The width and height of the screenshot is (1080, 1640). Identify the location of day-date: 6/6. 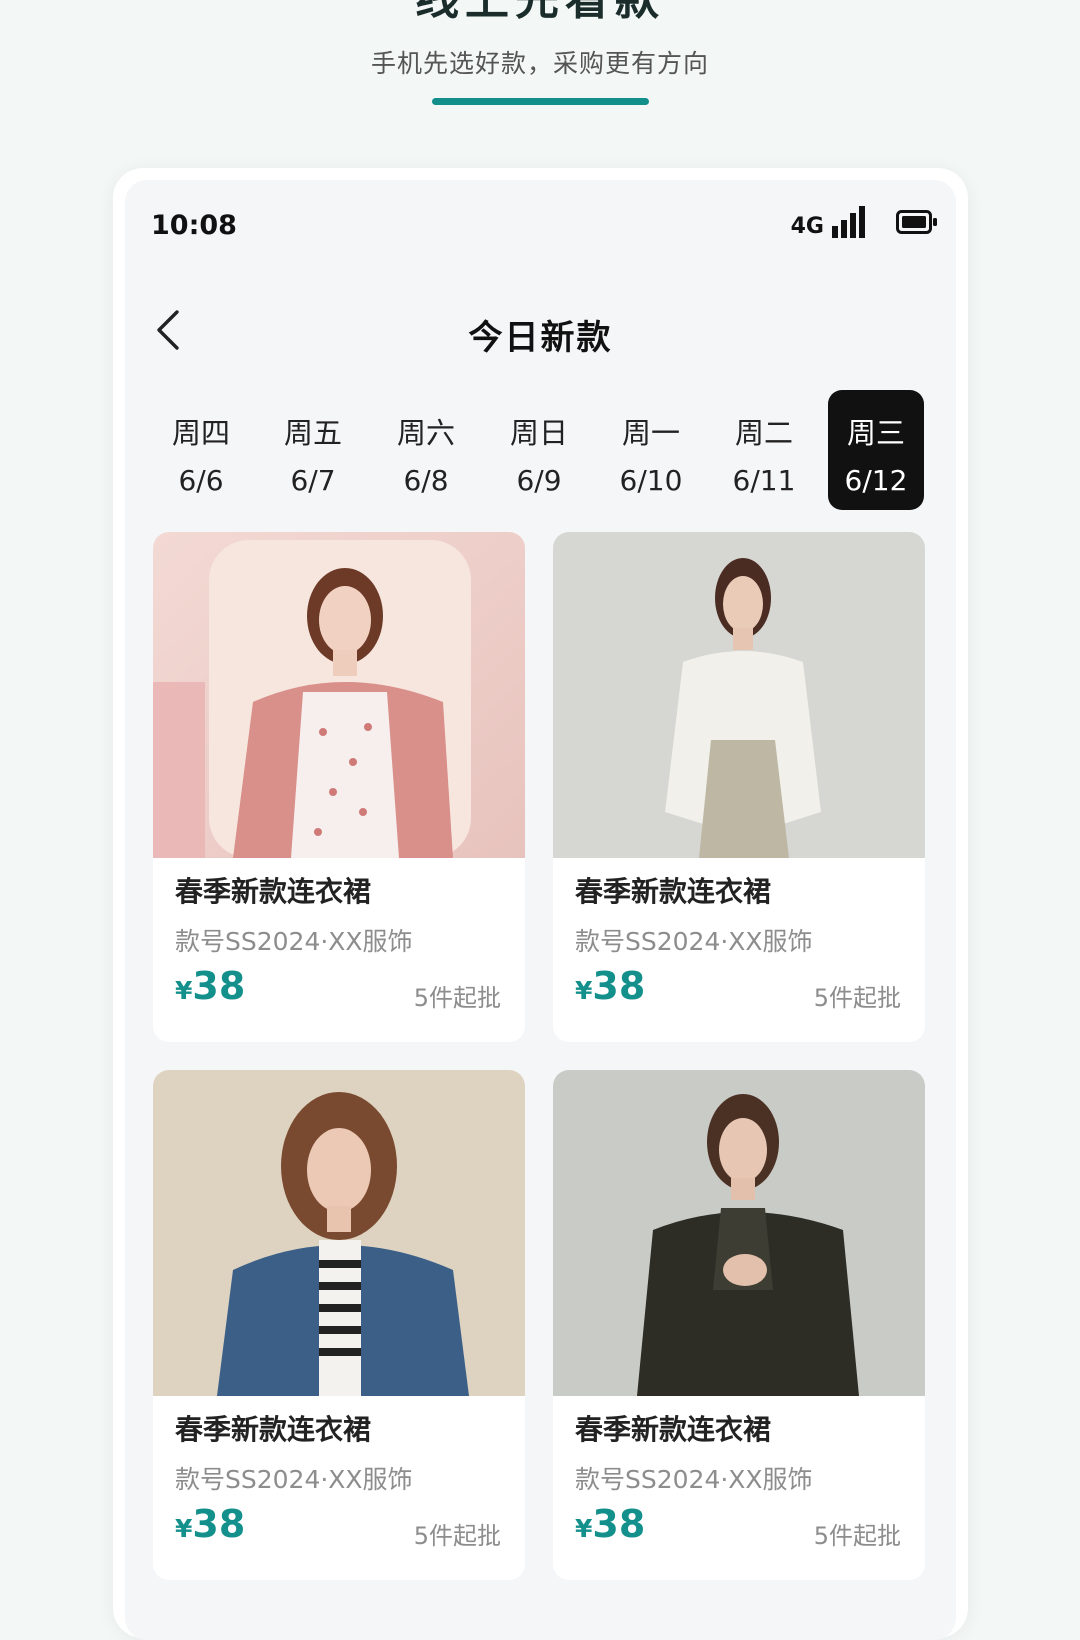
(201, 480).